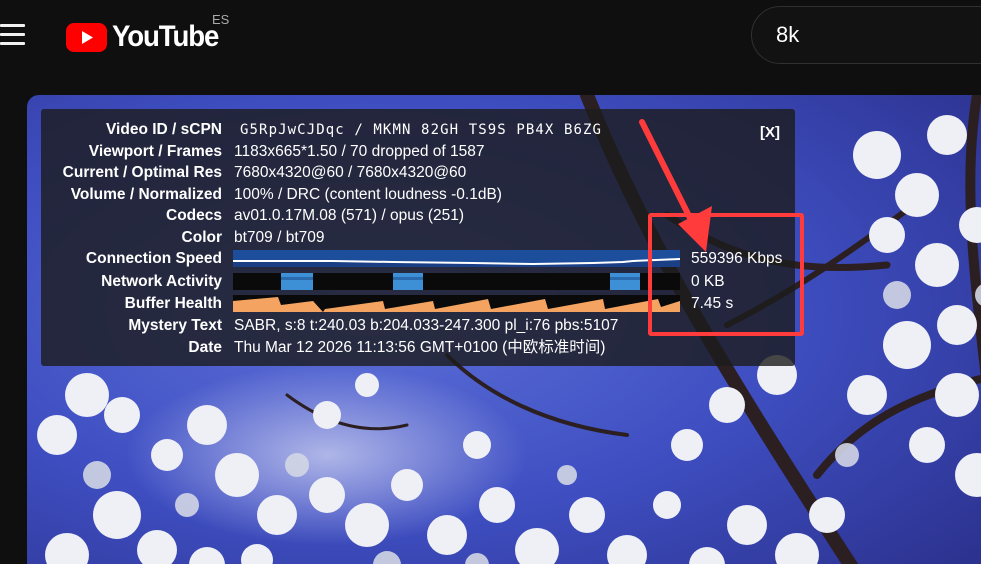 The height and width of the screenshot is (564, 981). Describe the element at coordinates (205, 347) in the screenshot. I see `stats-label: Date` at that location.